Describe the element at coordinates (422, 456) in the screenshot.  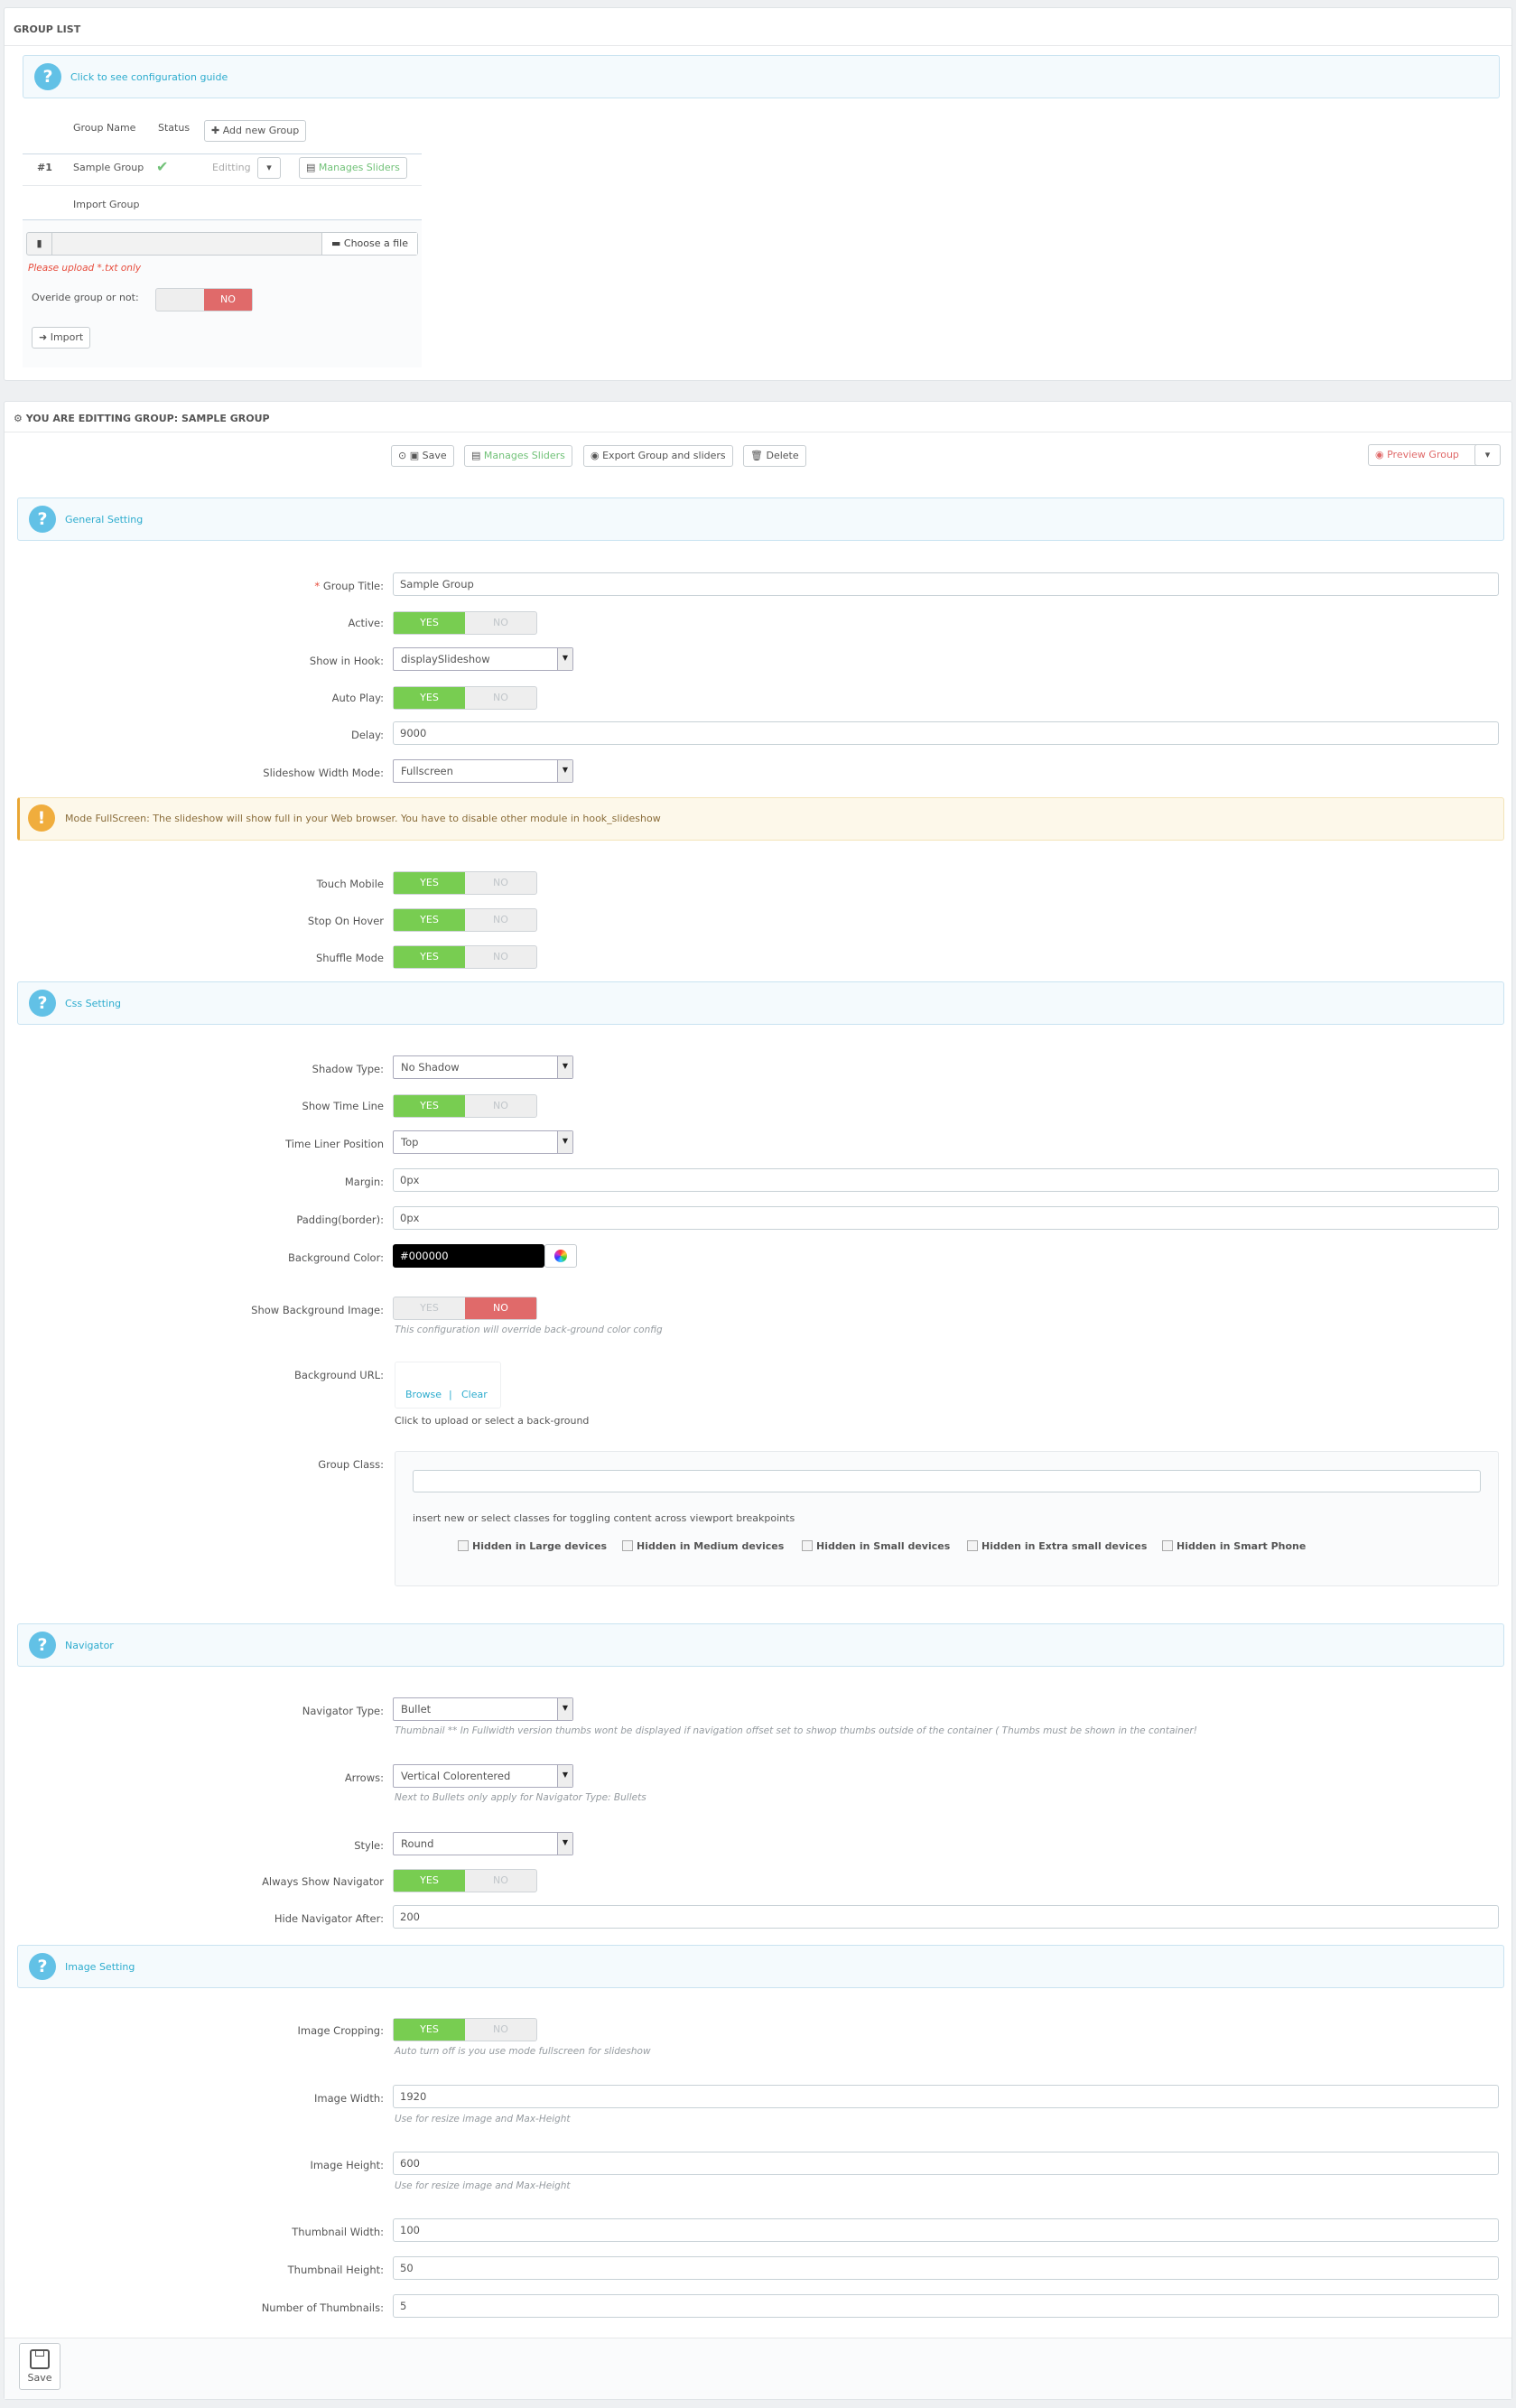
I see `save-button: ⊙ ▣ Save` at that location.